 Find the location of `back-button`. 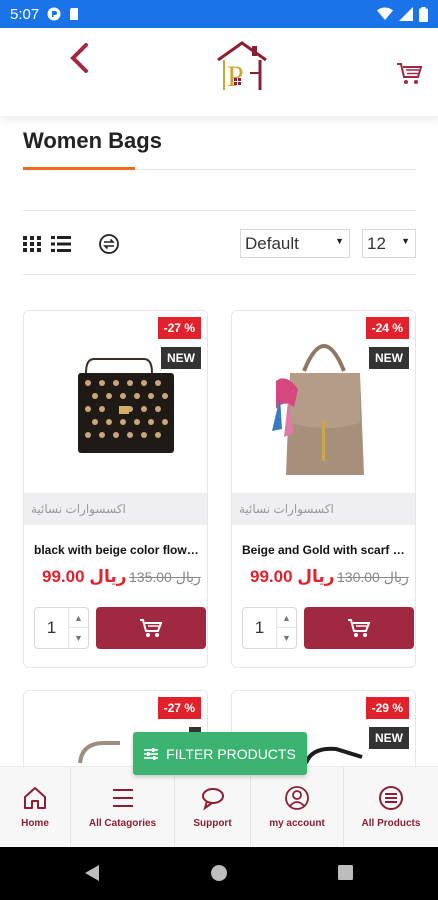

back-button is located at coordinates (79, 58).